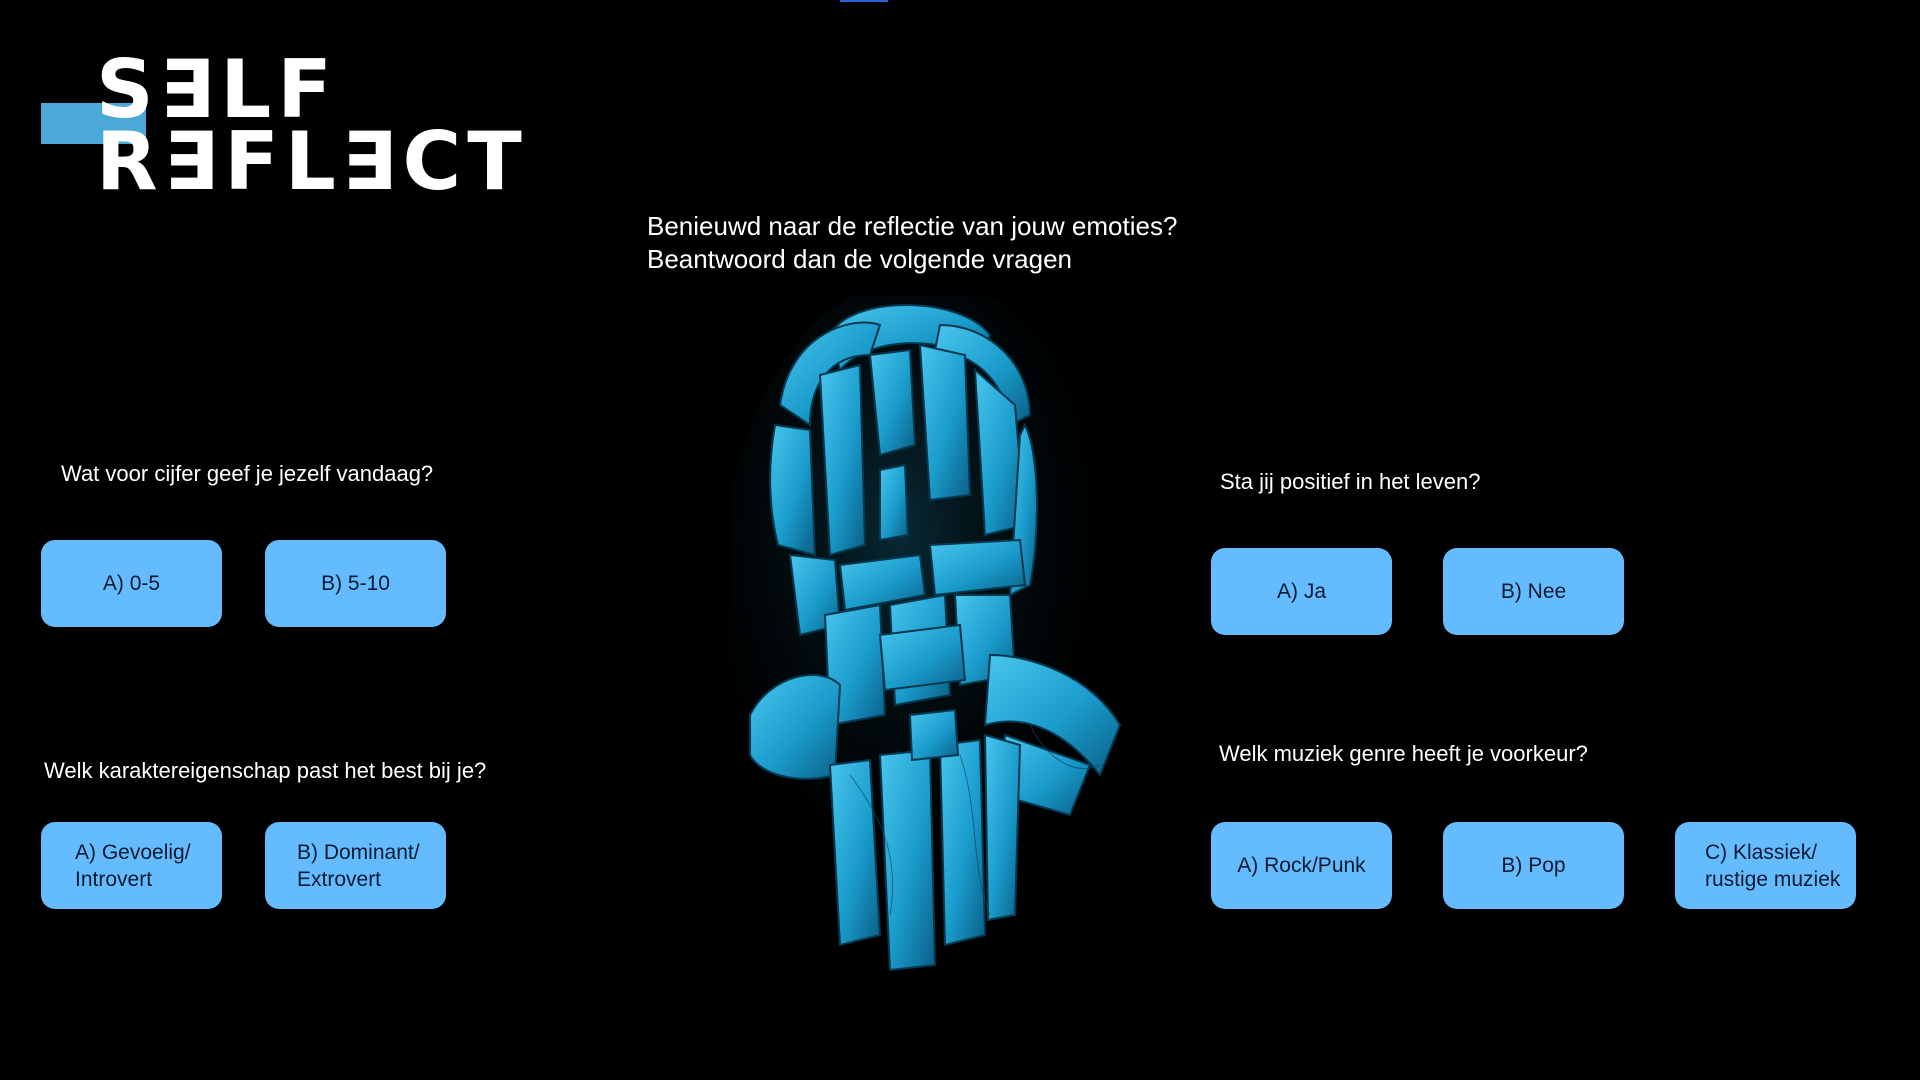 The height and width of the screenshot is (1080, 1920). Describe the element at coordinates (859, 259) in the screenshot. I see `intro-line-2: Beantwoord dan de volgende vragen` at that location.